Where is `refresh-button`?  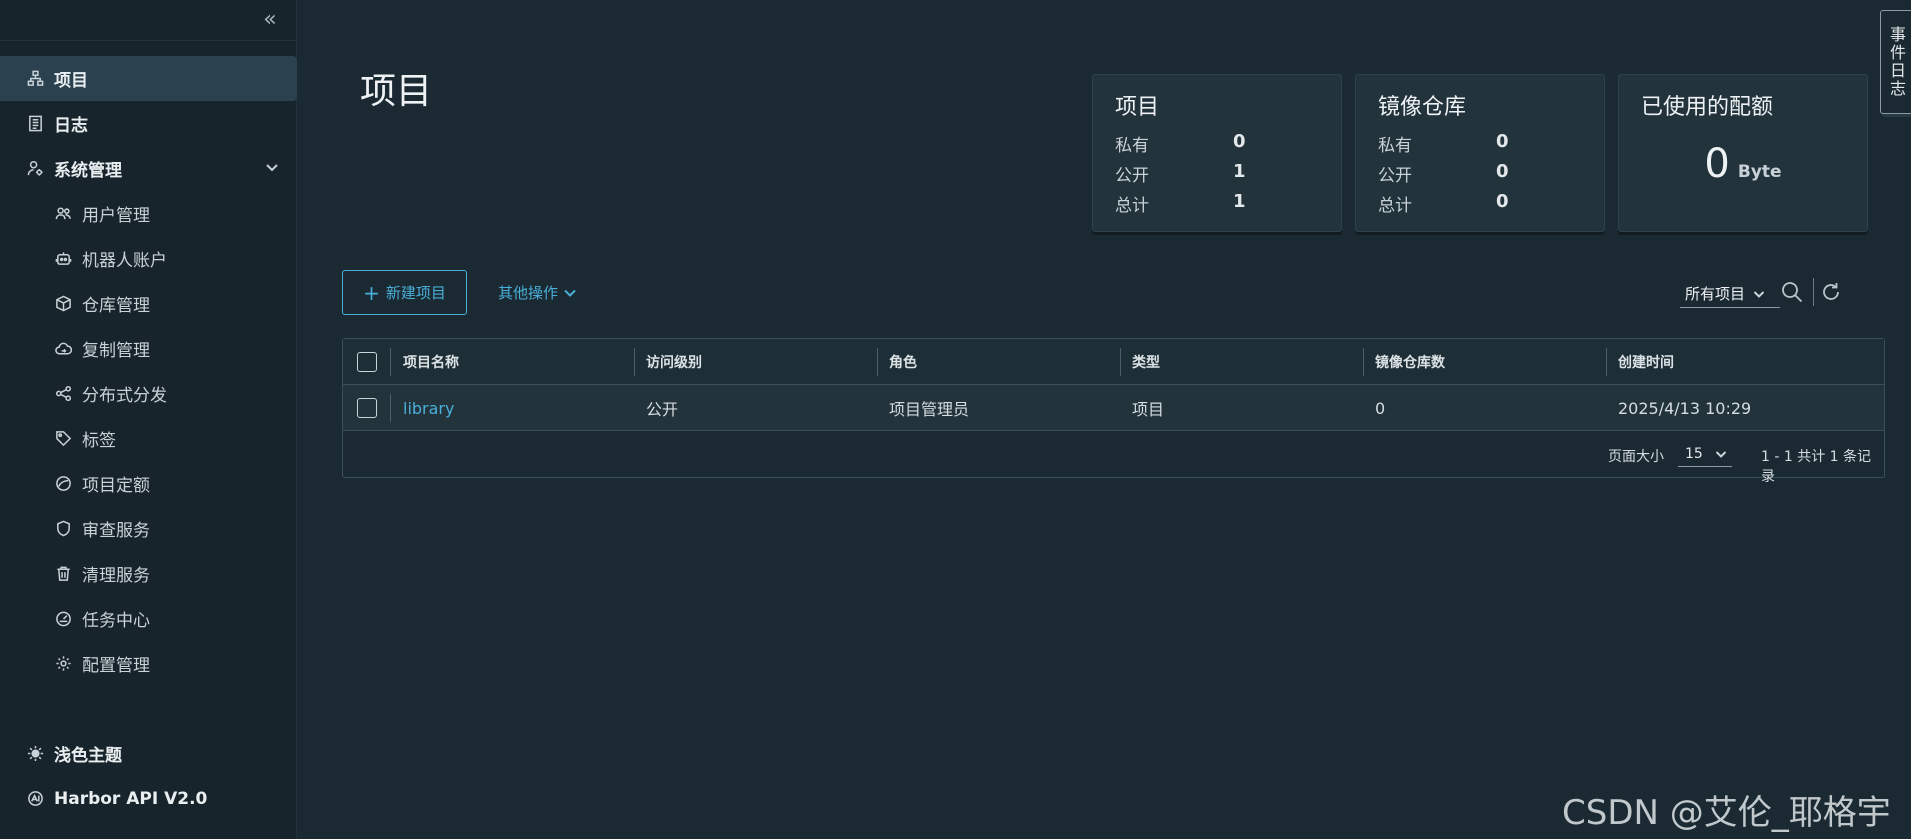
refresh-button is located at coordinates (1832, 293).